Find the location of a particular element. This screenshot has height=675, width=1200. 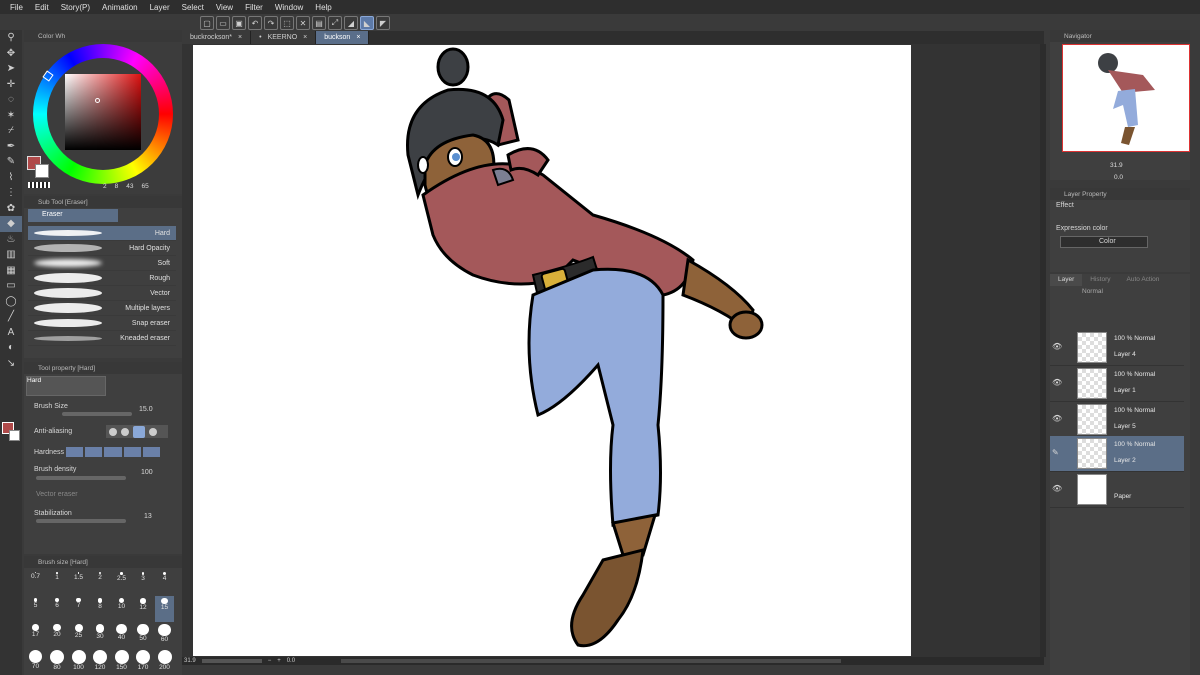

gradient-icon: ▦ is located at coordinates (11, 271).